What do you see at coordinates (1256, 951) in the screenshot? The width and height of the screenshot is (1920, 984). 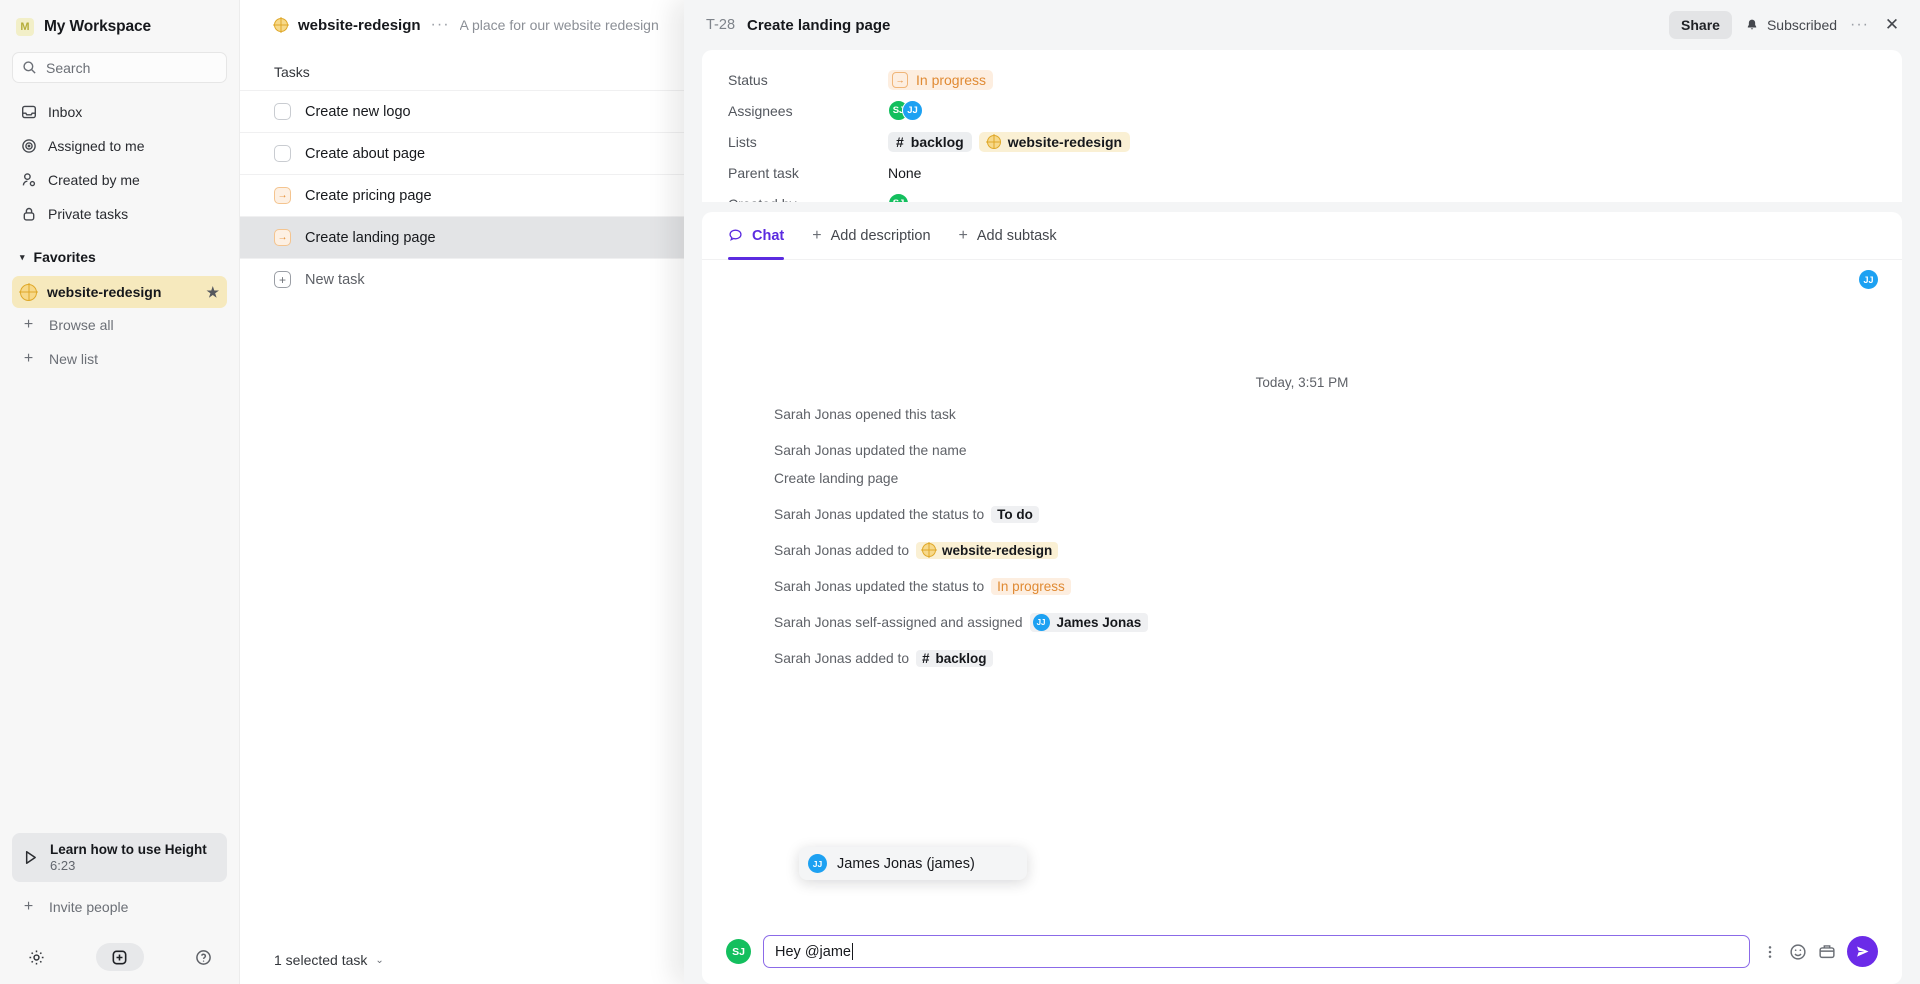 I see `message-input: Hey @jame` at bounding box center [1256, 951].